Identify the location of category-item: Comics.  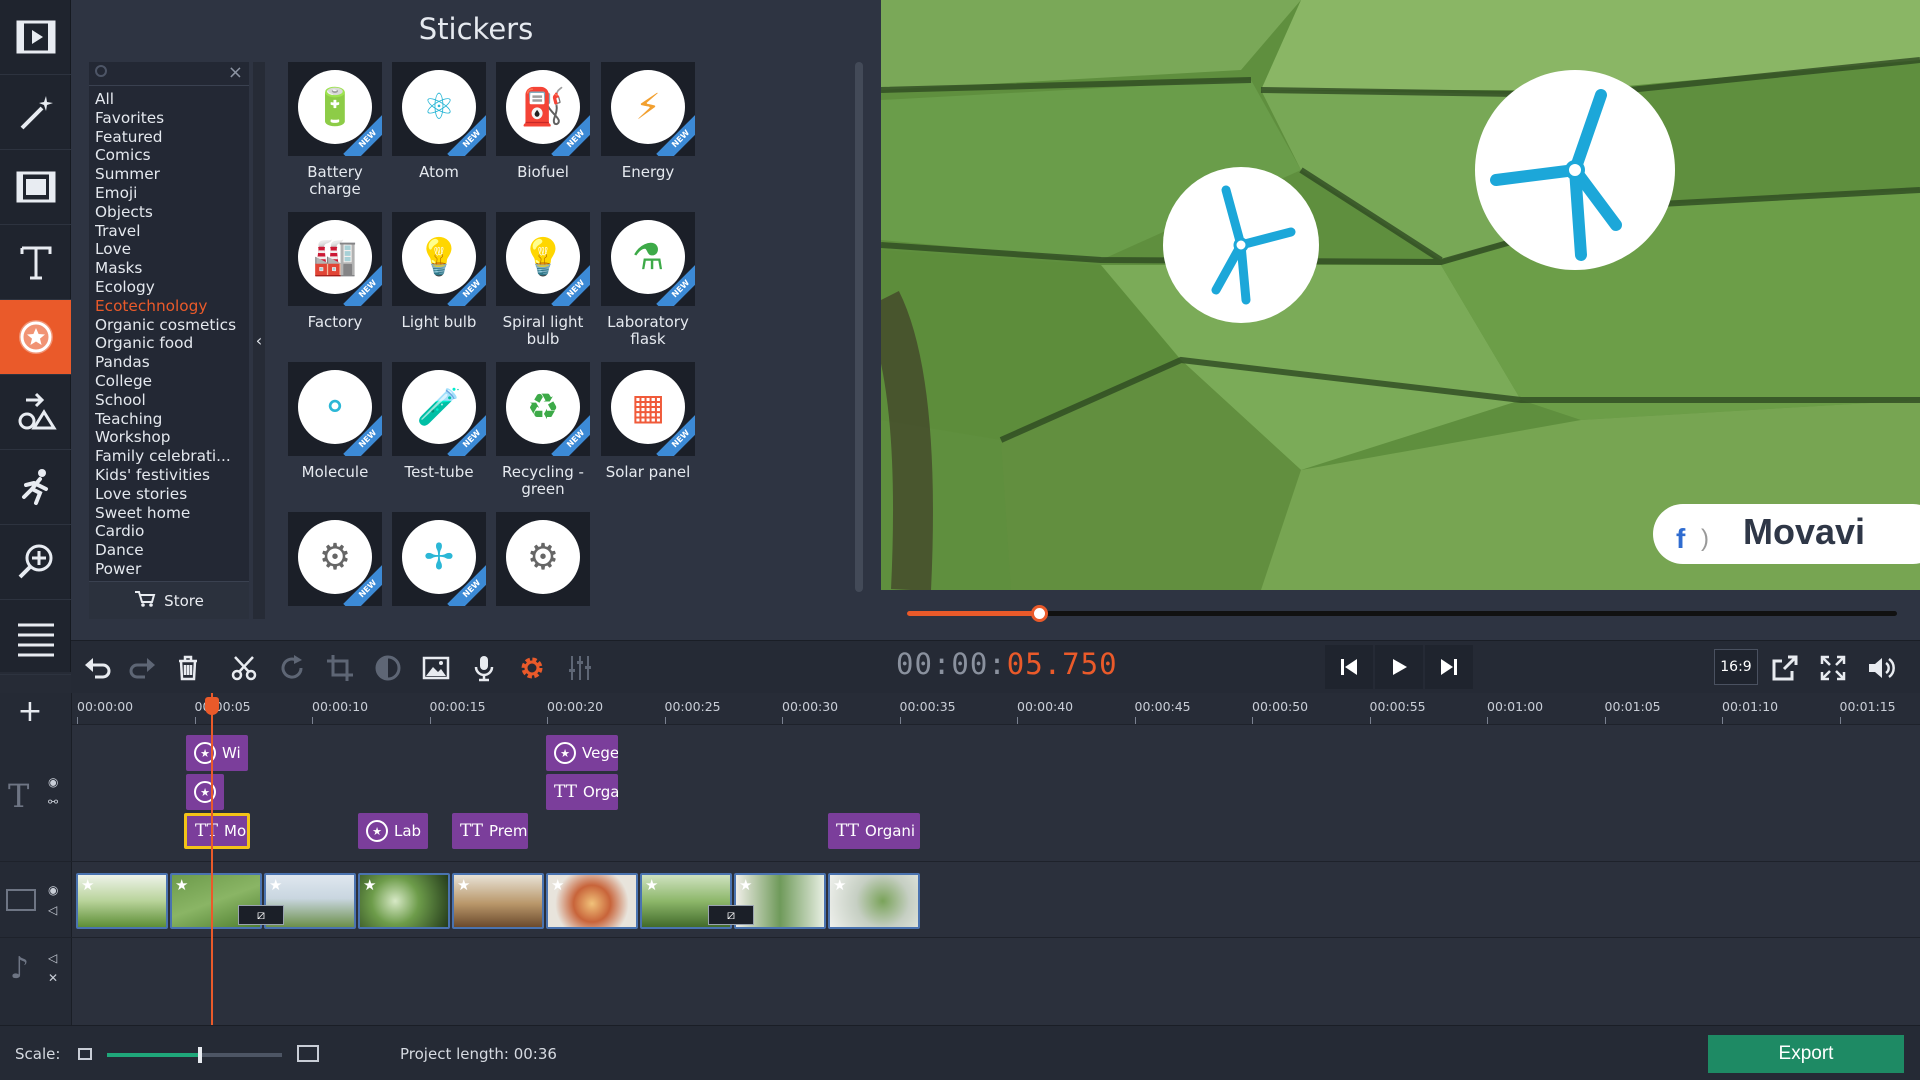
(172, 155).